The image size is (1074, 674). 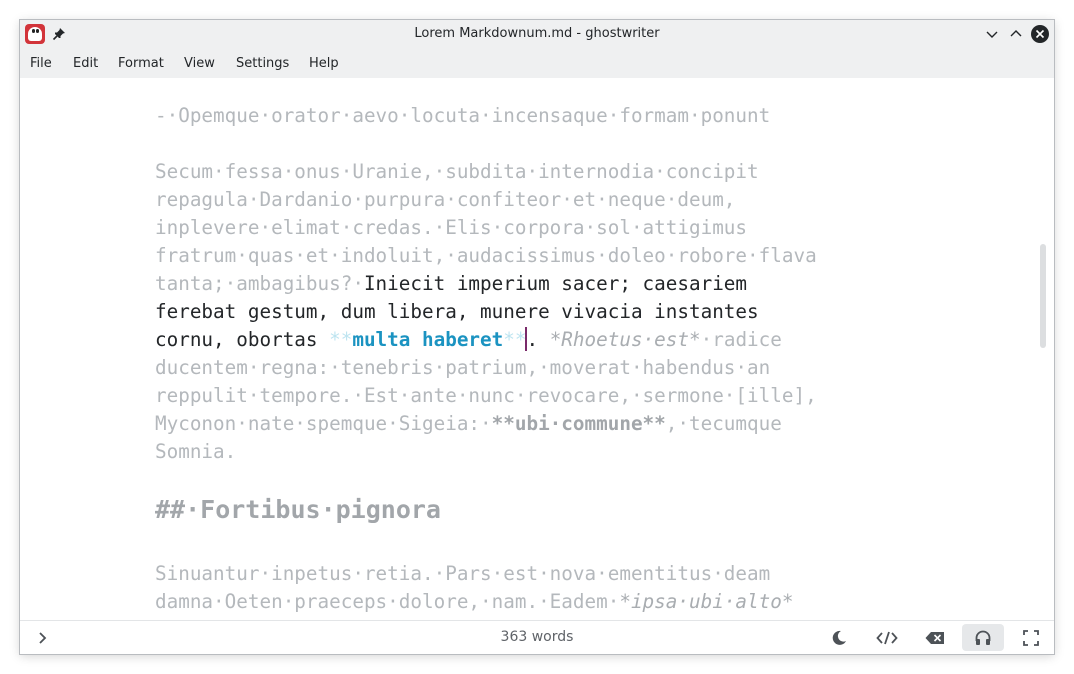 I want to click on fullscreen-icon, so click(x=1031, y=638).